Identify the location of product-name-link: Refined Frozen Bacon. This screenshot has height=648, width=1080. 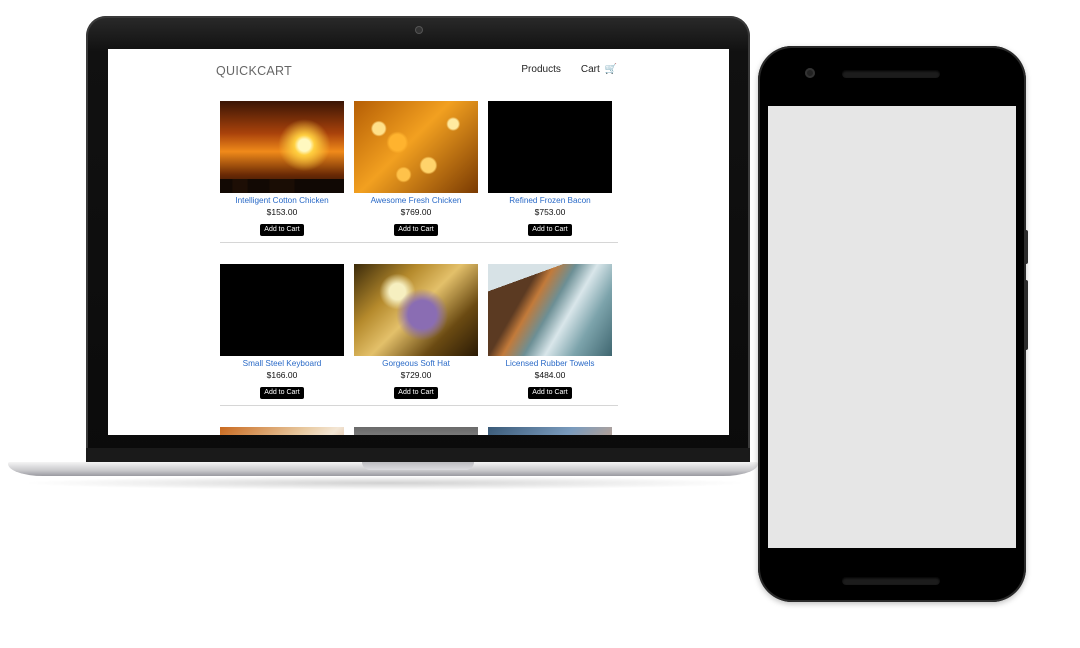
(550, 201).